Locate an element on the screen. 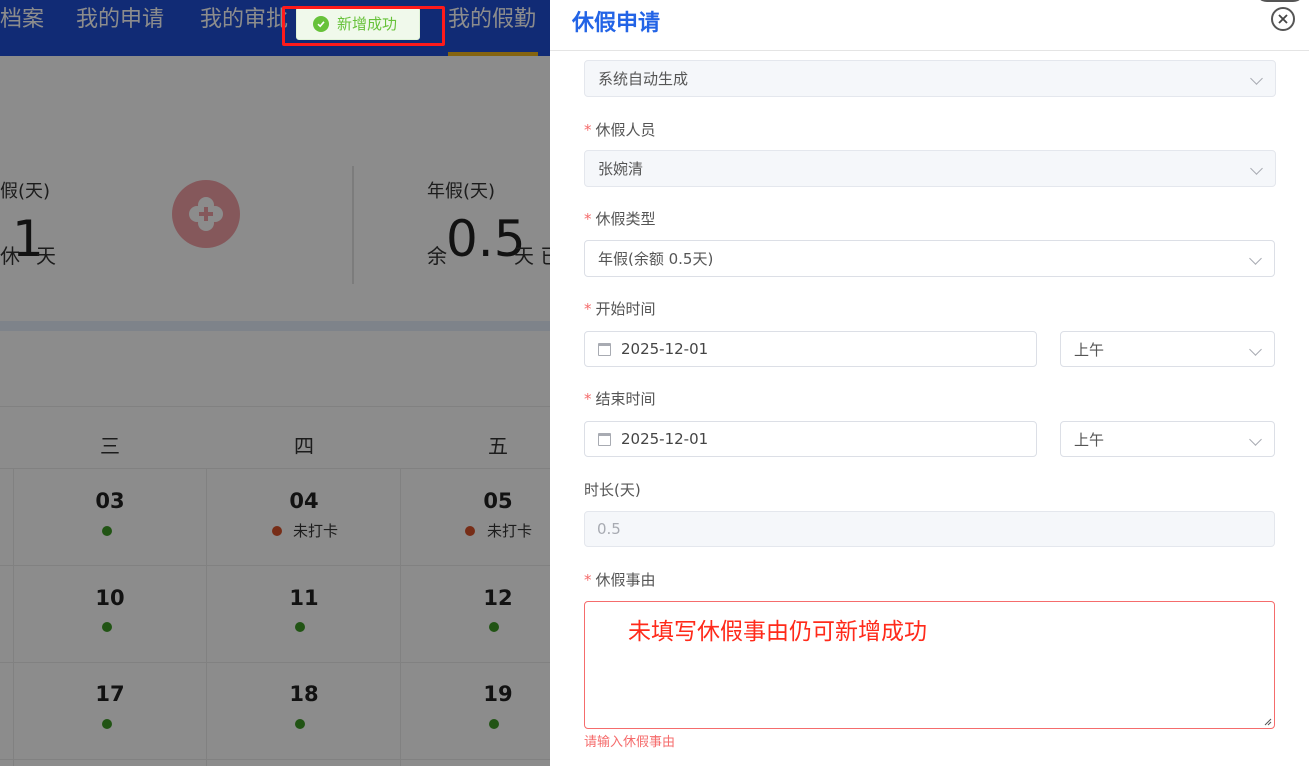 The image size is (1309, 766). leave-person-value: 张婉清 is located at coordinates (621, 169).